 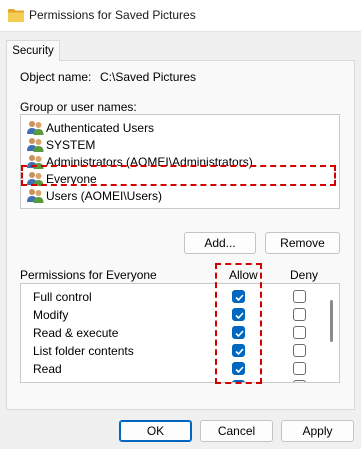 What do you see at coordinates (149, 161) in the screenshot?
I see `list-item-label: Administrators (AOMEI\Administrators)` at bounding box center [149, 161].